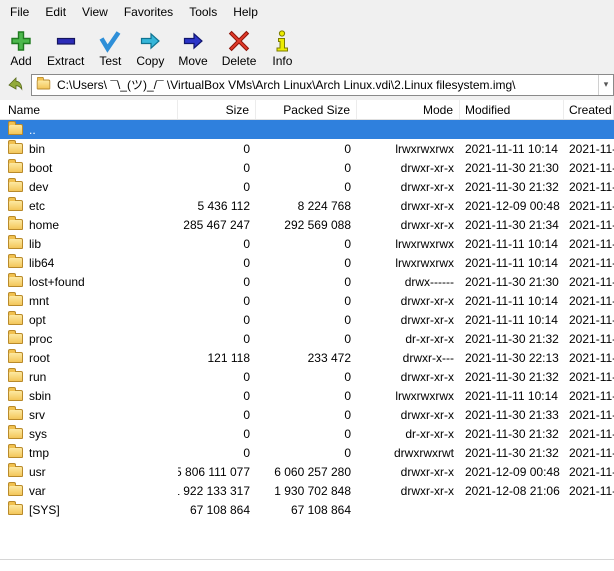 The height and width of the screenshot is (571, 614). Describe the element at coordinates (511, 319) in the screenshot. I see `cell-modified: 2021-11-11 10:14` at that location.